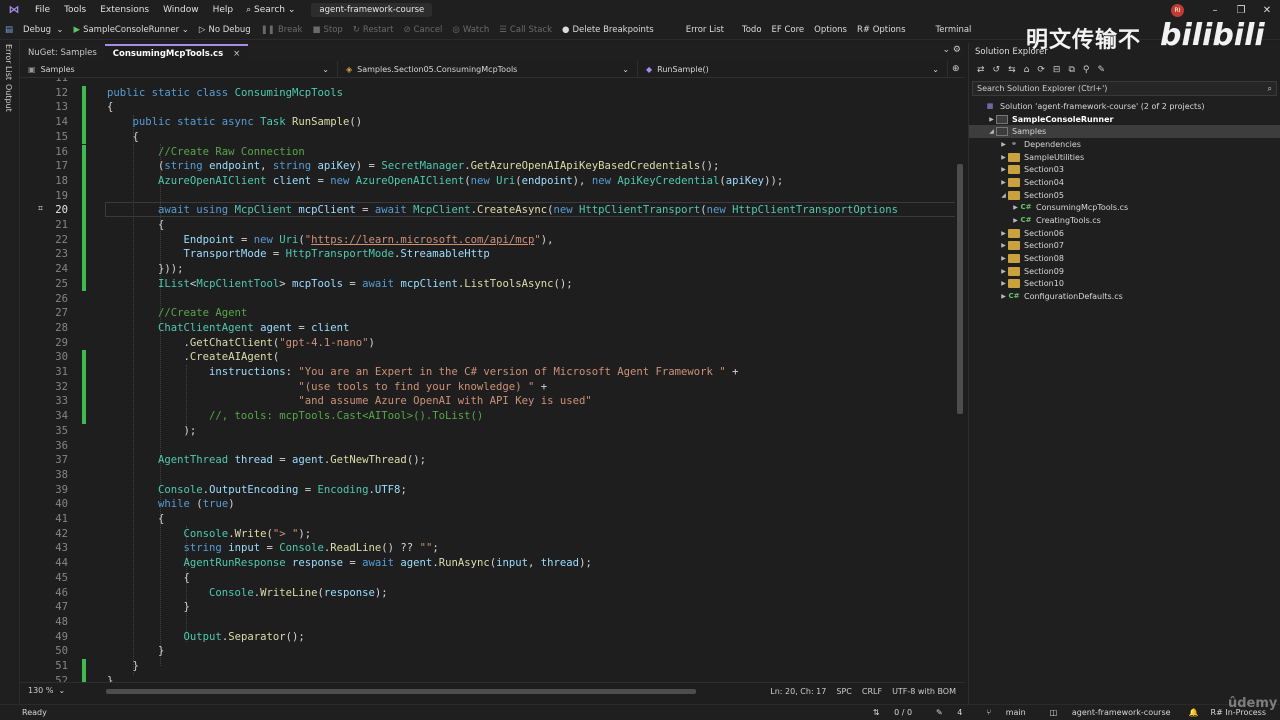 The width and height of the screenshot is (1280, 720). What do you see at coordinates (492, 269) in the screenshot?
I see `code-line: 24 }));` at bounding box center [492, 269].